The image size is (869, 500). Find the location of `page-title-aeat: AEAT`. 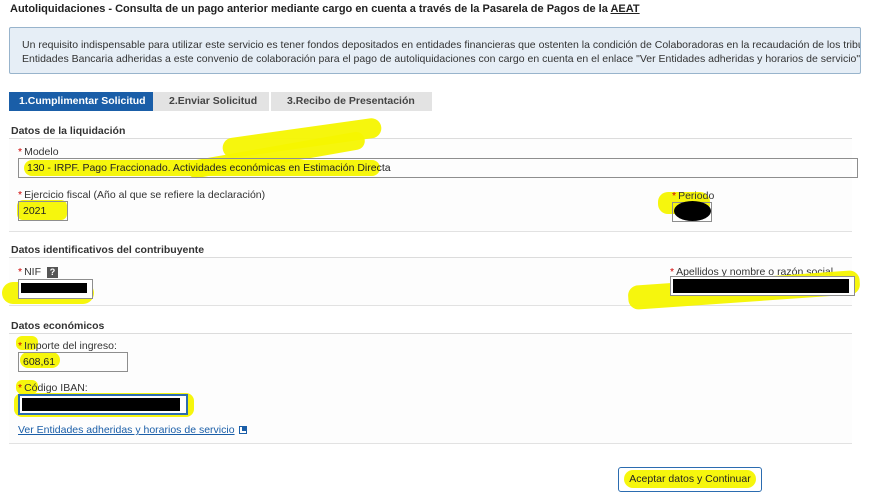

page-title-aeat: AEAT is located at coordinates (625, 9).